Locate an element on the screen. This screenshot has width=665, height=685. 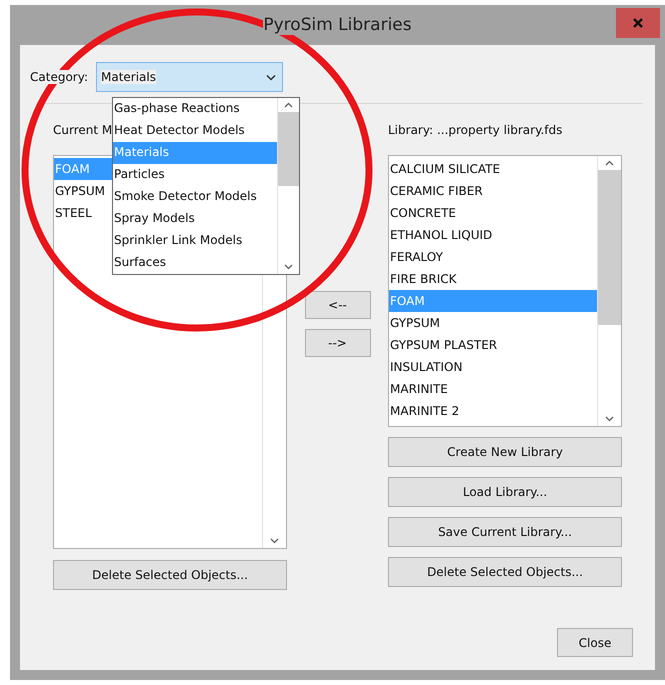
library-button: Create New Library is located at coordinates (505, 452).